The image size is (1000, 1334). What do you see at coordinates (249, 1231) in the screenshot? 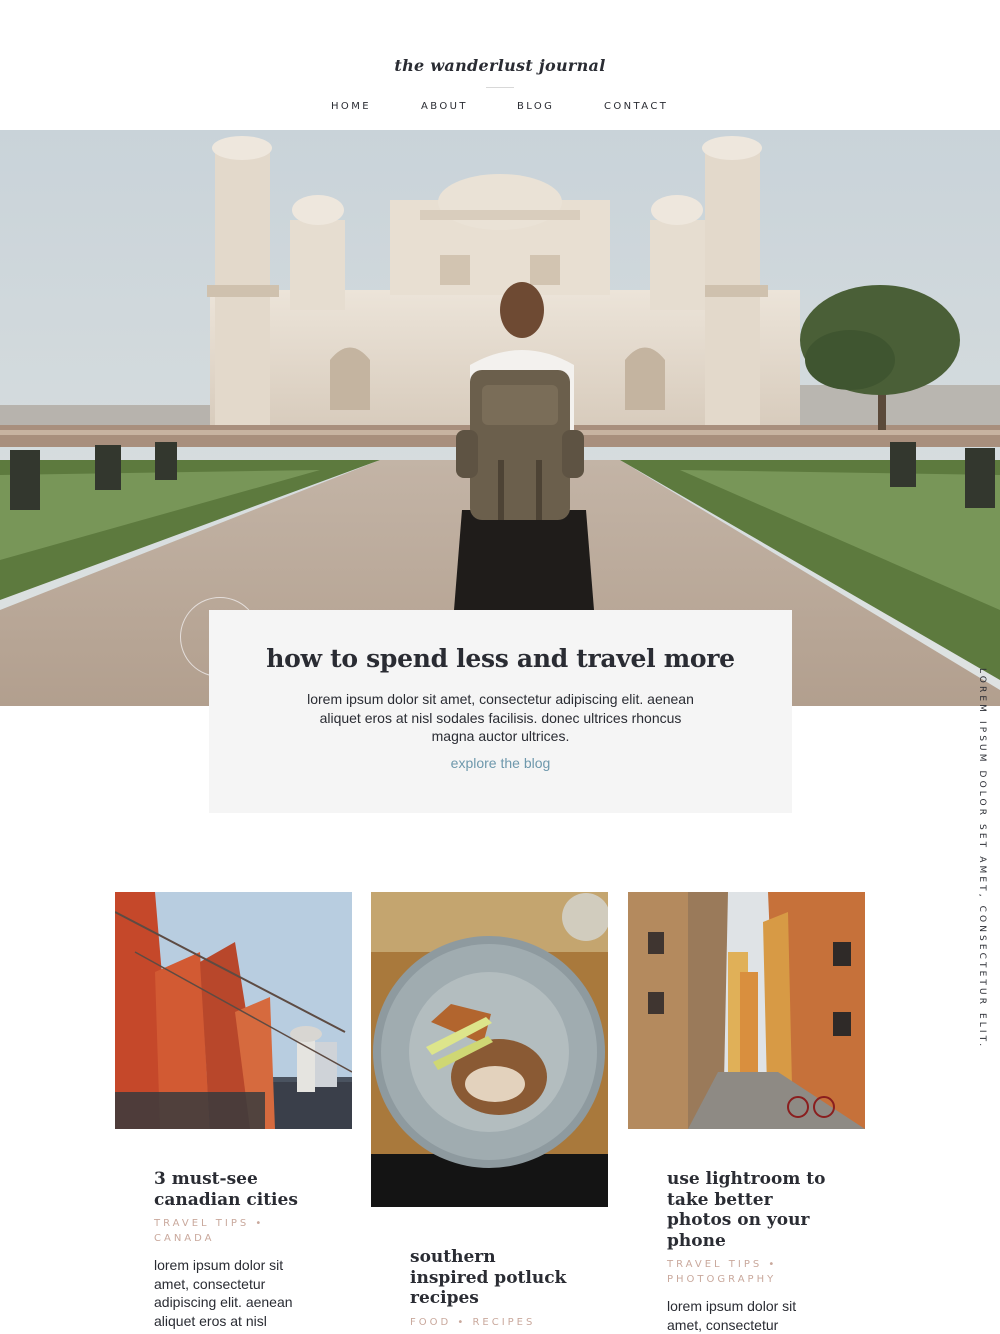
I see `post-category: TRAVEL TIPS • CANADA` at bounding box center [249, 1231].